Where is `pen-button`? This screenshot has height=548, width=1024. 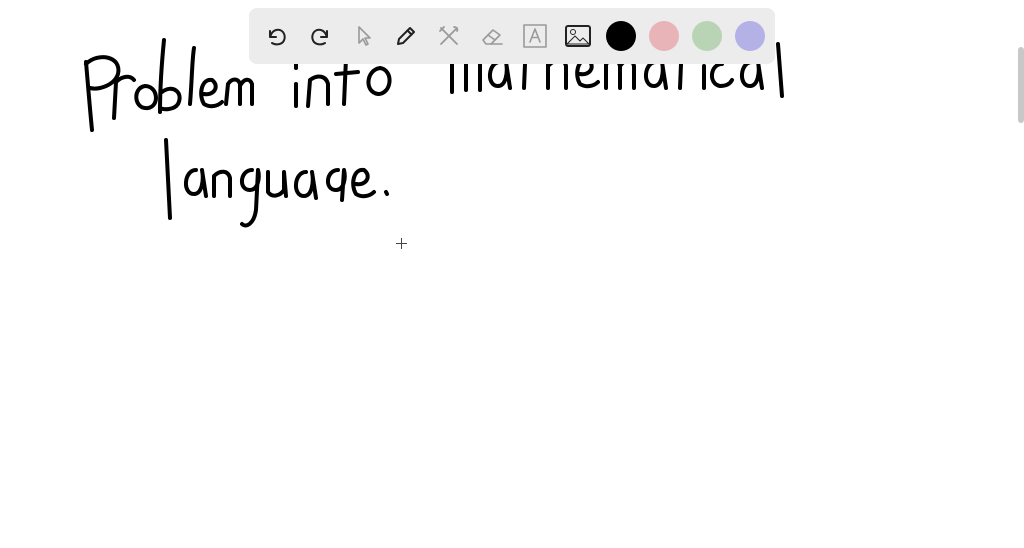 pen-button is located at coordinates (406, 36).